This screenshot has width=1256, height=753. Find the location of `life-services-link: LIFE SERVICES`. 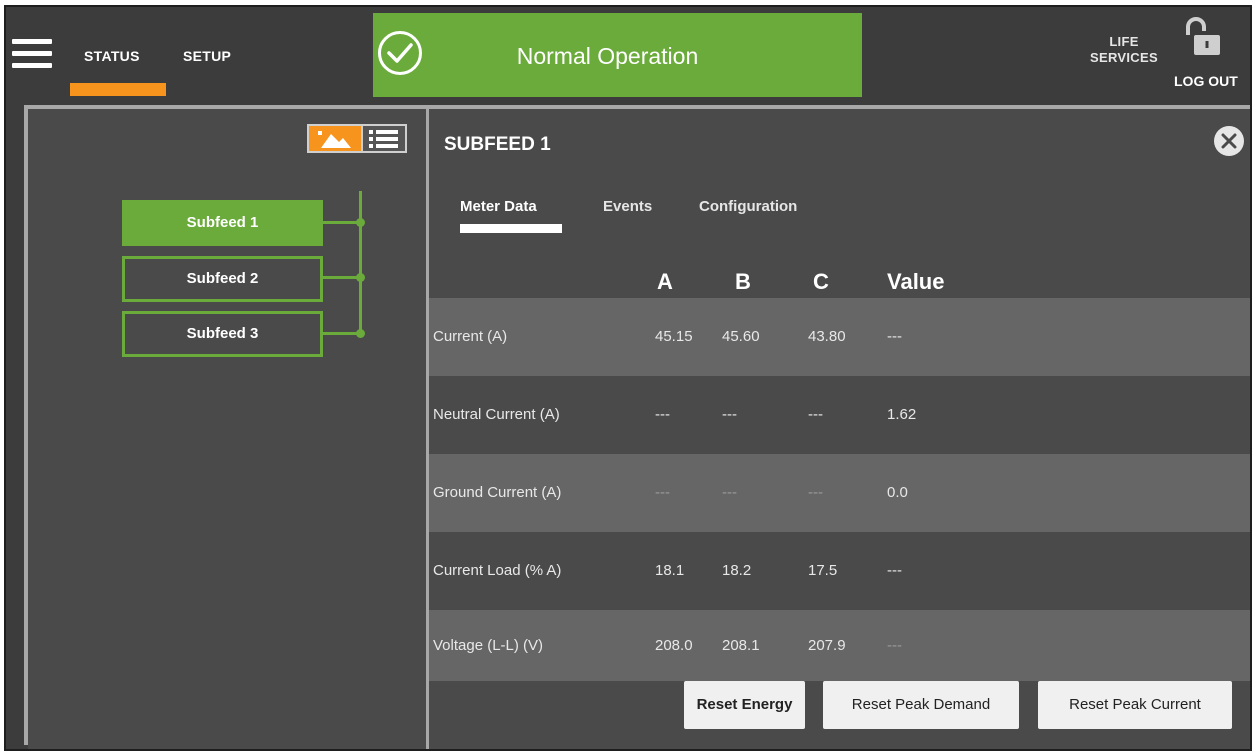

life-services-link: LIFE SERVICES is located at coordinates (1124, 50).